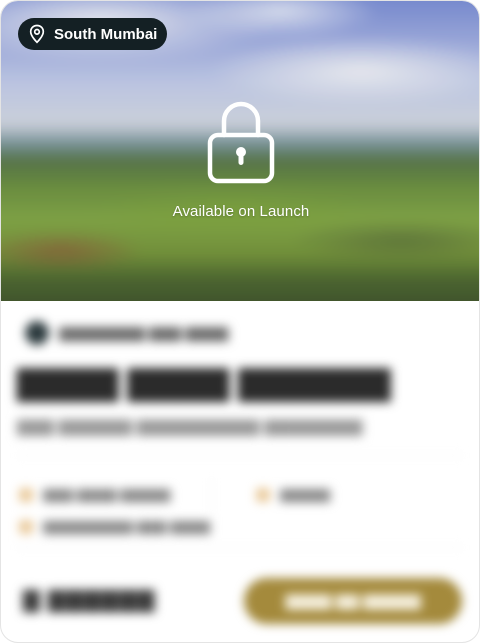  I want to click on property-title: ▇▇▇▇ ▇▇▇▇ ▇▇▇▇▇▇, so click(204, 382).